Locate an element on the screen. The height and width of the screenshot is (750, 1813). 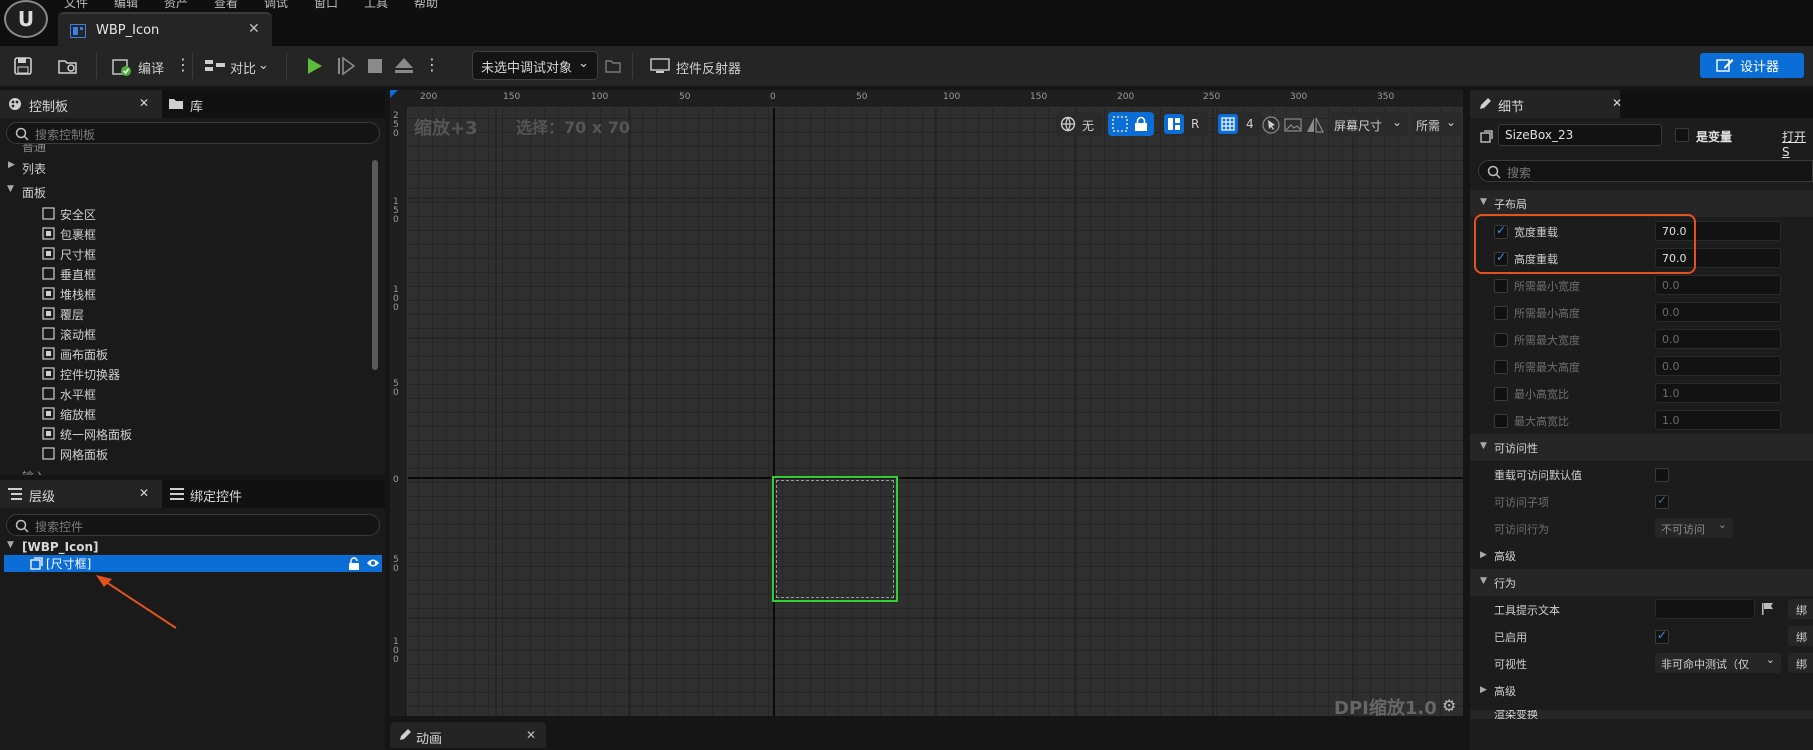
palette-item: 垂直框 is located at coordinates (185, 274).